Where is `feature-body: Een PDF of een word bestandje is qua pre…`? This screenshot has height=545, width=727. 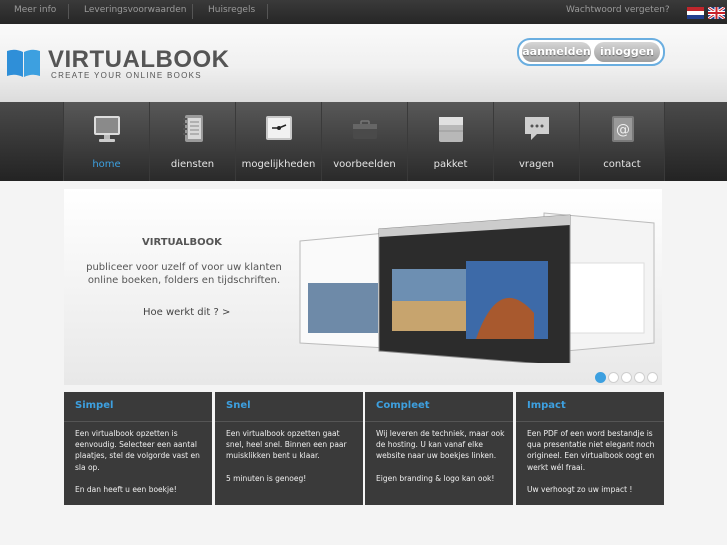
feature-body: Een PDF of een word bestandje is qua pre… is located at coordinates (593, 467).